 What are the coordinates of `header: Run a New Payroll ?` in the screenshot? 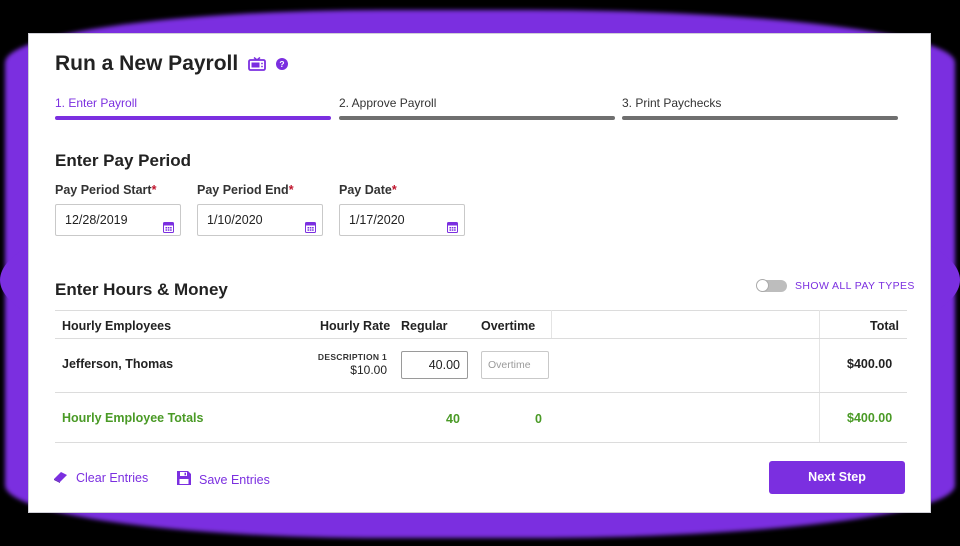 It's located at (172, 64).